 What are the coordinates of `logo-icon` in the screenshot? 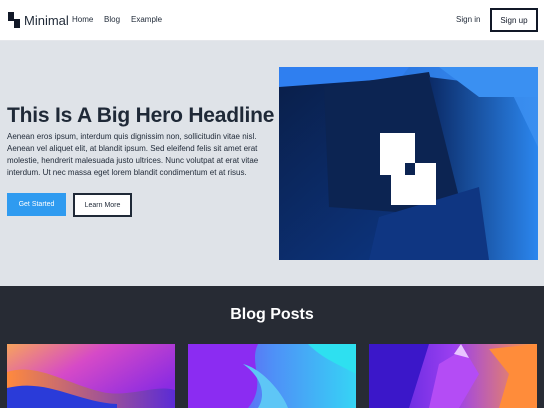 It's located at (14, 20).